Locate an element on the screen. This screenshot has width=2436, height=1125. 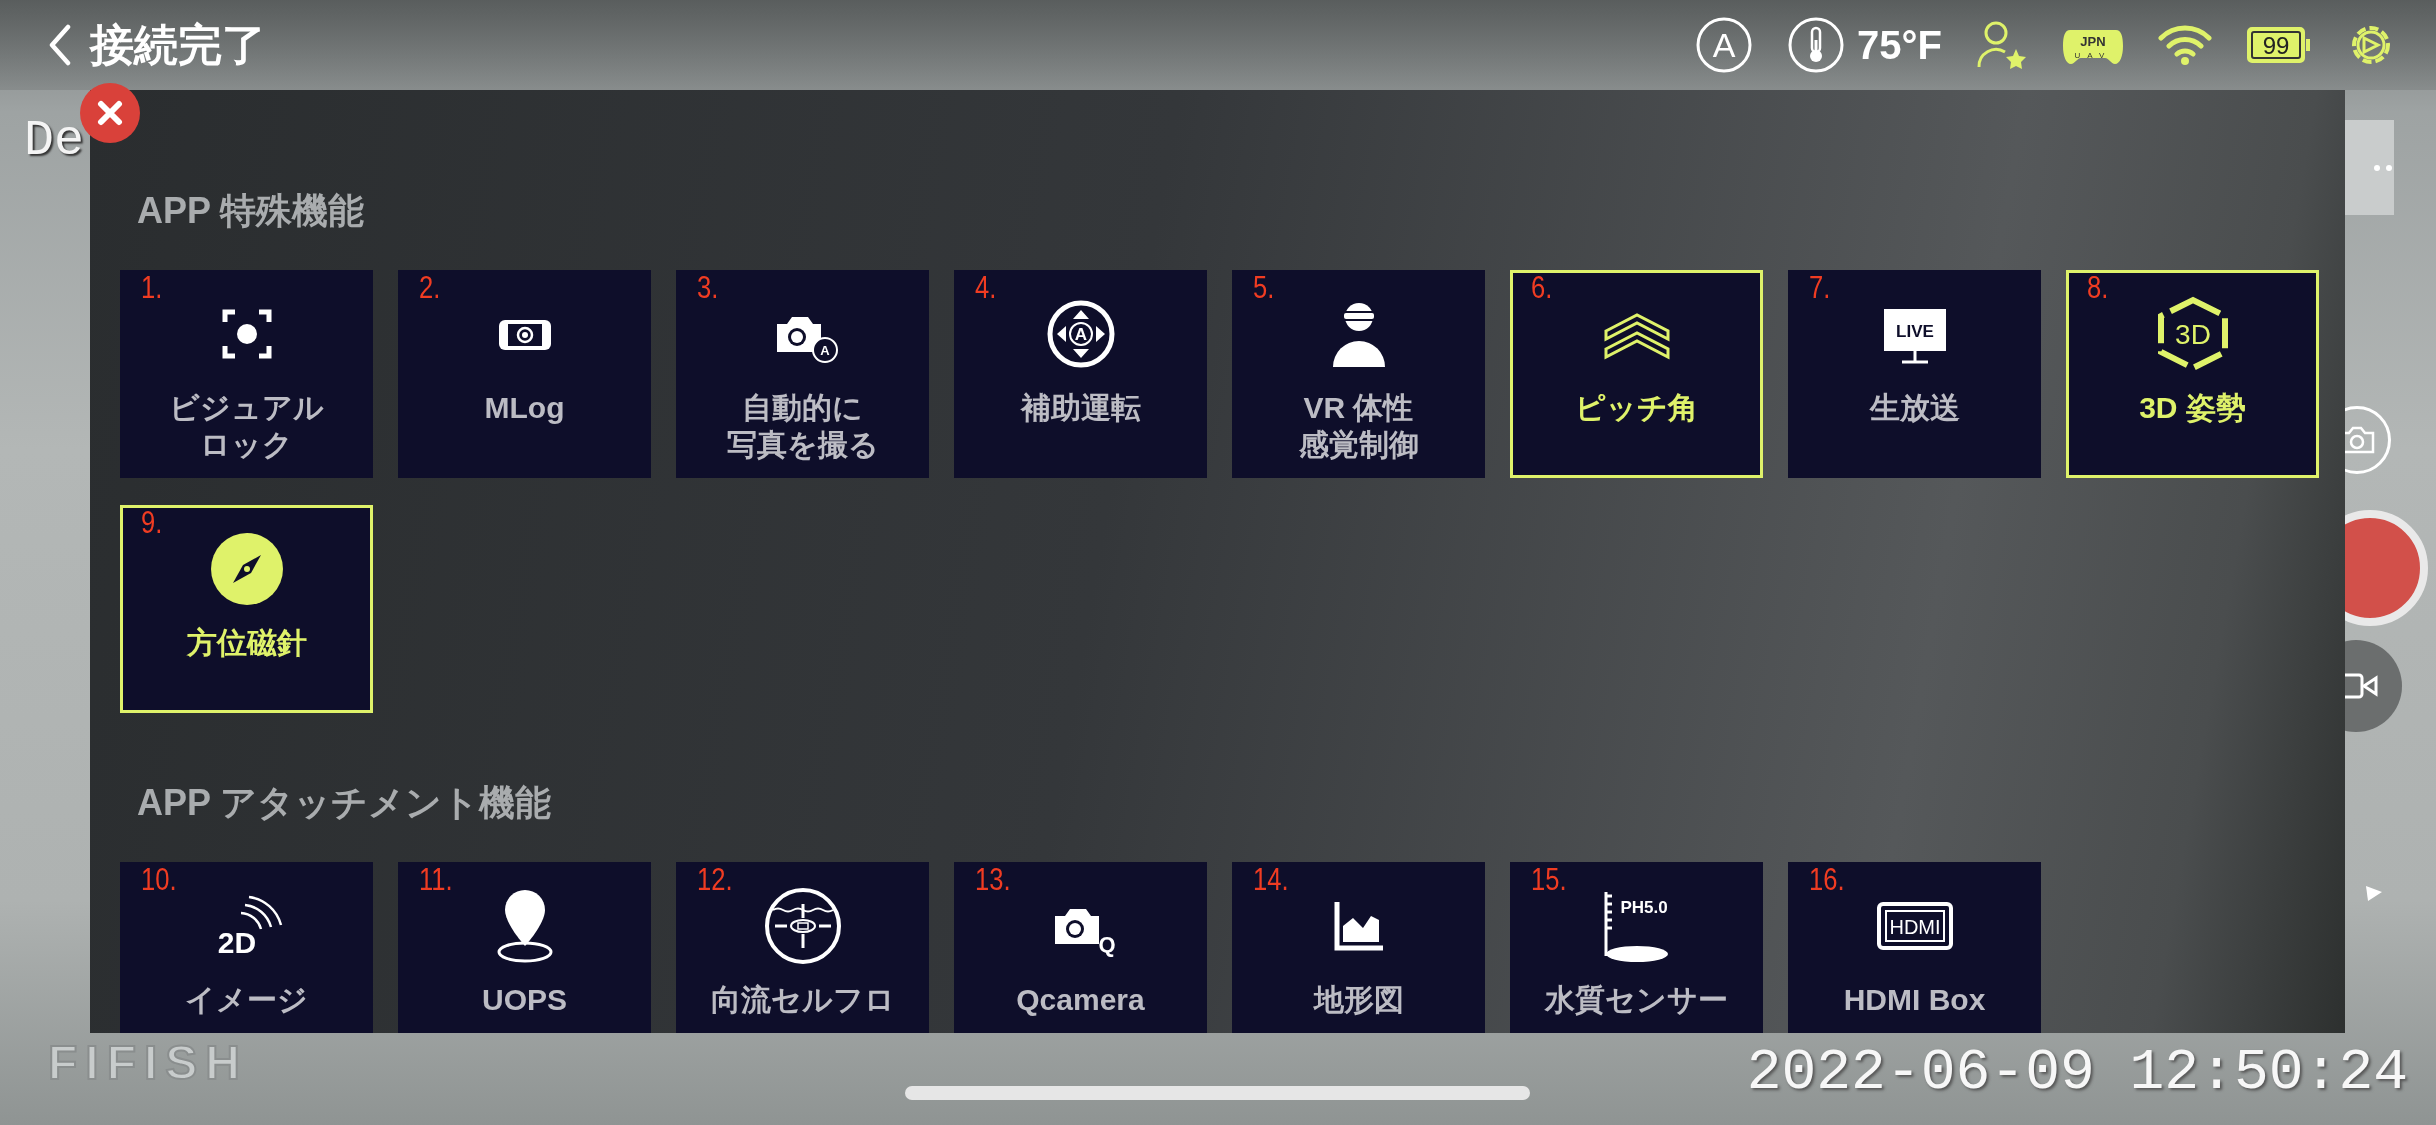
tile-number: 6. is located at coordinates (1542, 287).